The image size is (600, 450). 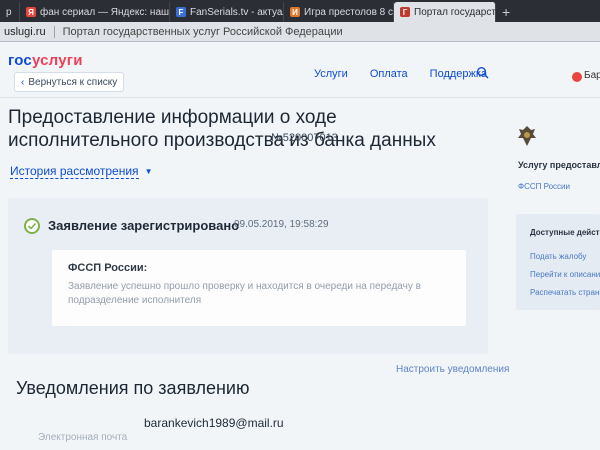 I want to click on notifications-heading: Уведомления по заявлению, so click(x=133, y=388).